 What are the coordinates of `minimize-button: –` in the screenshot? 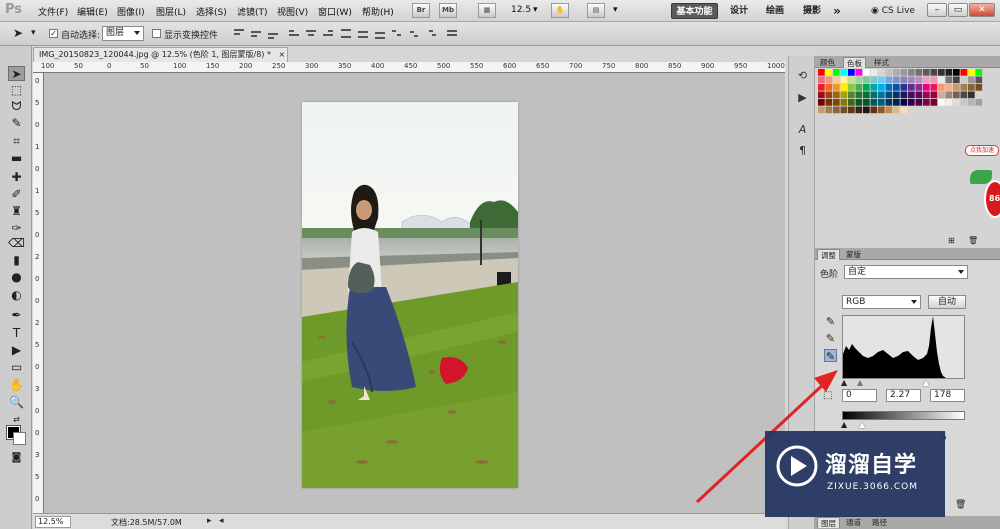 It's located at (937, 10).